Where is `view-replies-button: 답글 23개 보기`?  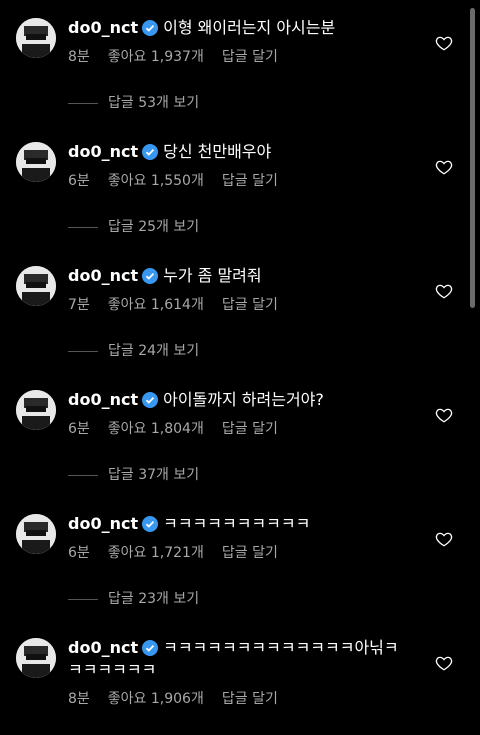 view-replies-button: 답글 23개 보기 is located at coordinates (153, 599).